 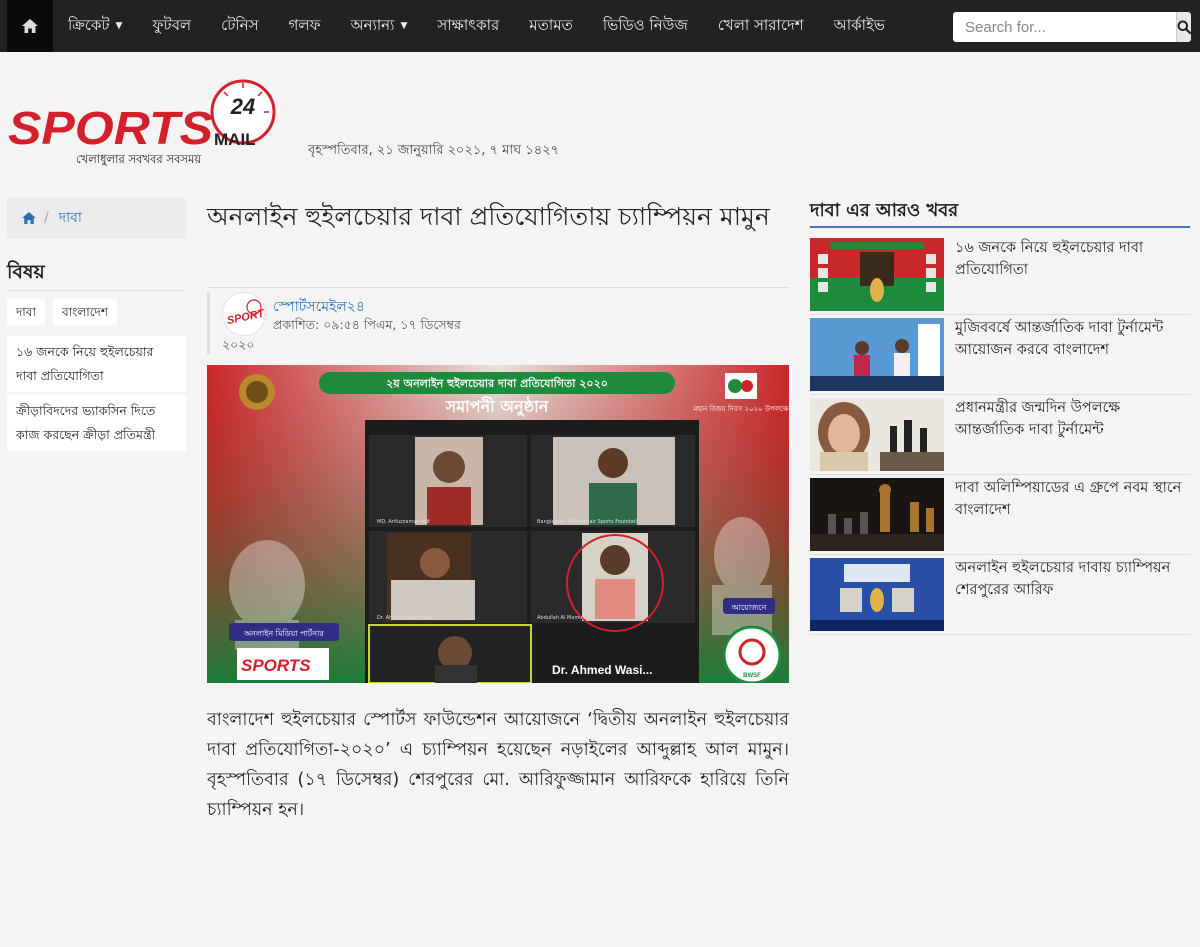 What do you see at coordinates (406, 618) in the screenshot?
I see `svg-text: Dr. Ahmed Wasif Hasan` at bounding box center [406, 618].